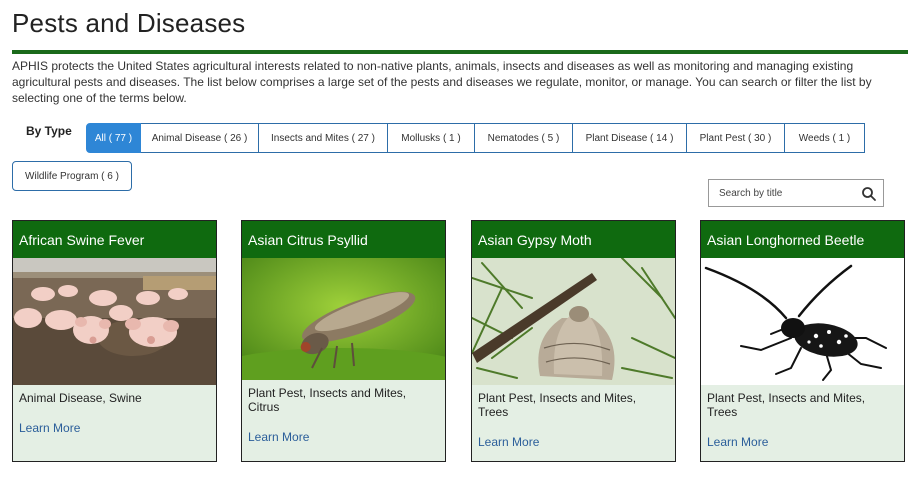  What do you see at coordinates (72, 176) in the screenshot?
I see `filter-wildlife-program: Wildlife Program ( 6 )` at bounding box center [72, 176].